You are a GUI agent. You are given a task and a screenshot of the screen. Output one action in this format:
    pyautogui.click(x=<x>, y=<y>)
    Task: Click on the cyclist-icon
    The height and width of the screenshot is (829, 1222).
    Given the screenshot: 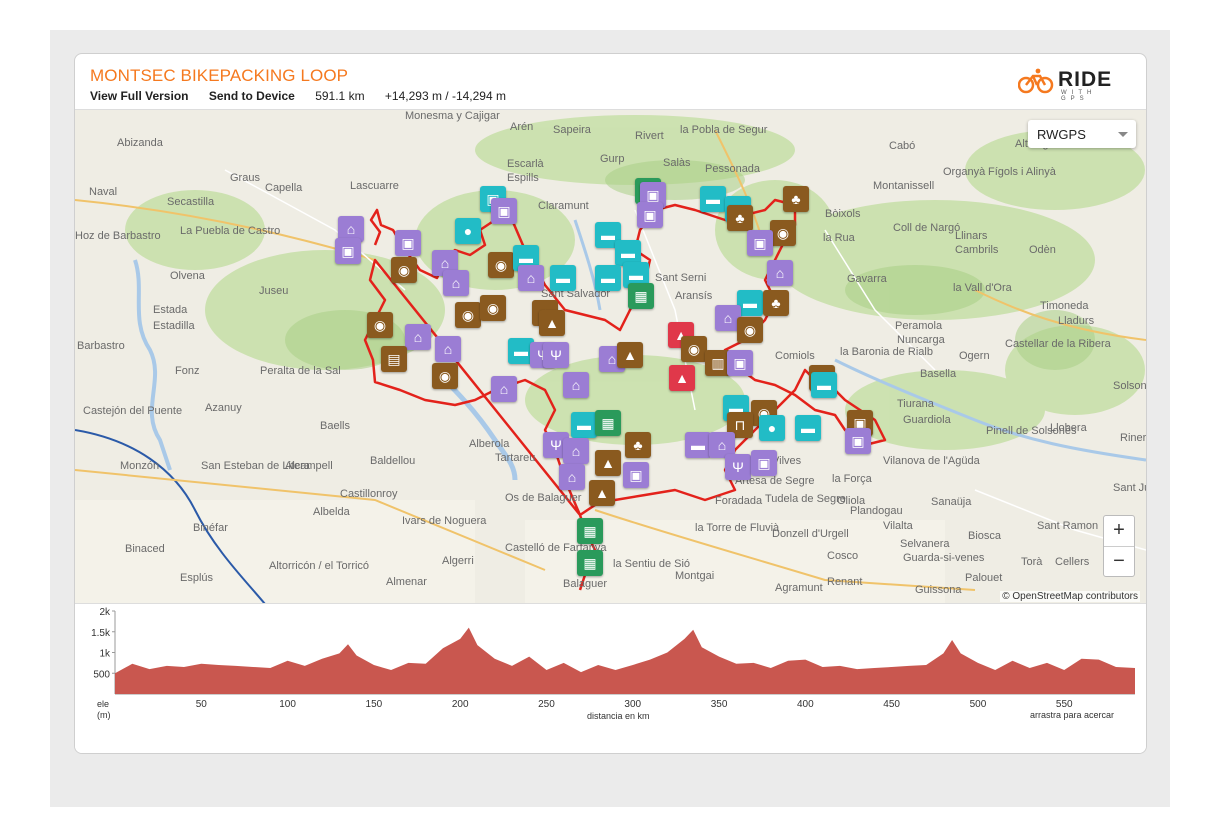 What is the action you would take?
    pyautogui.click(x=1035, y=81)
    